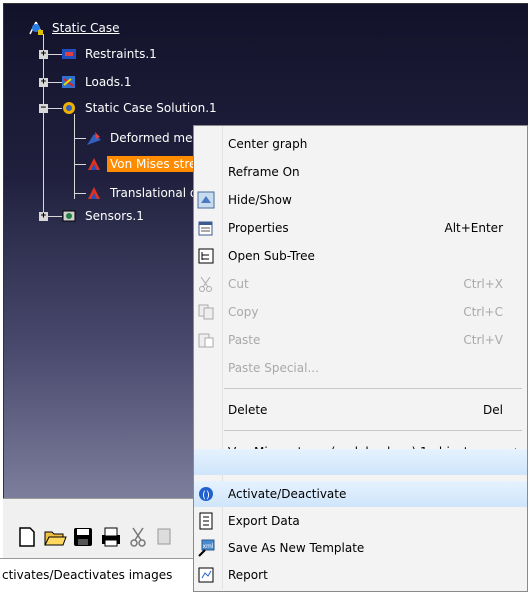 Image resolution: width=529 pixels, height=592 pixels. Describe the element at coordinates (264, 521) in the screenshot. I see `menu-item-label: Export Data` at that location.